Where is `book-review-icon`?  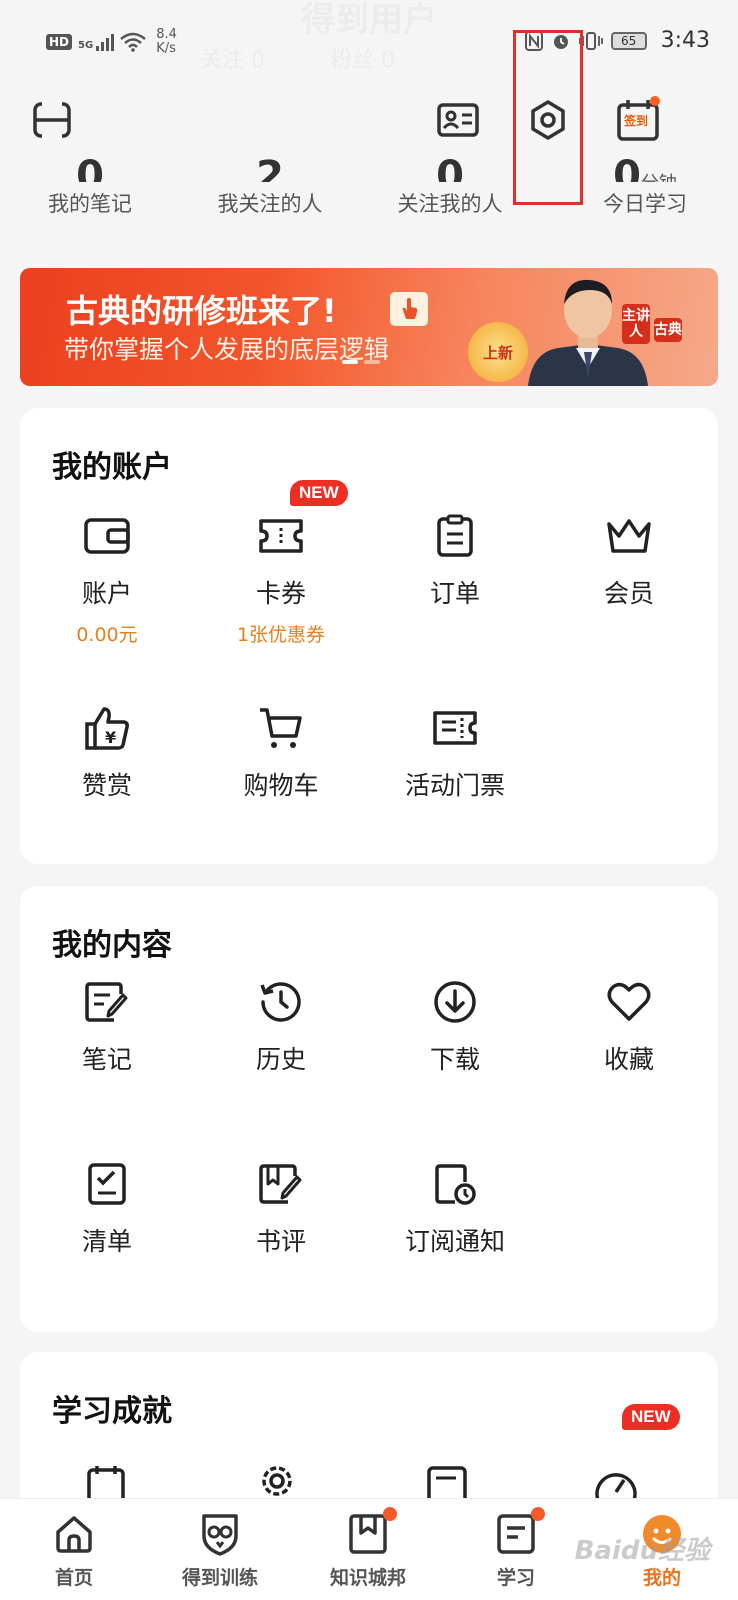 book-review-icon is located at coordinates (281, 1184).